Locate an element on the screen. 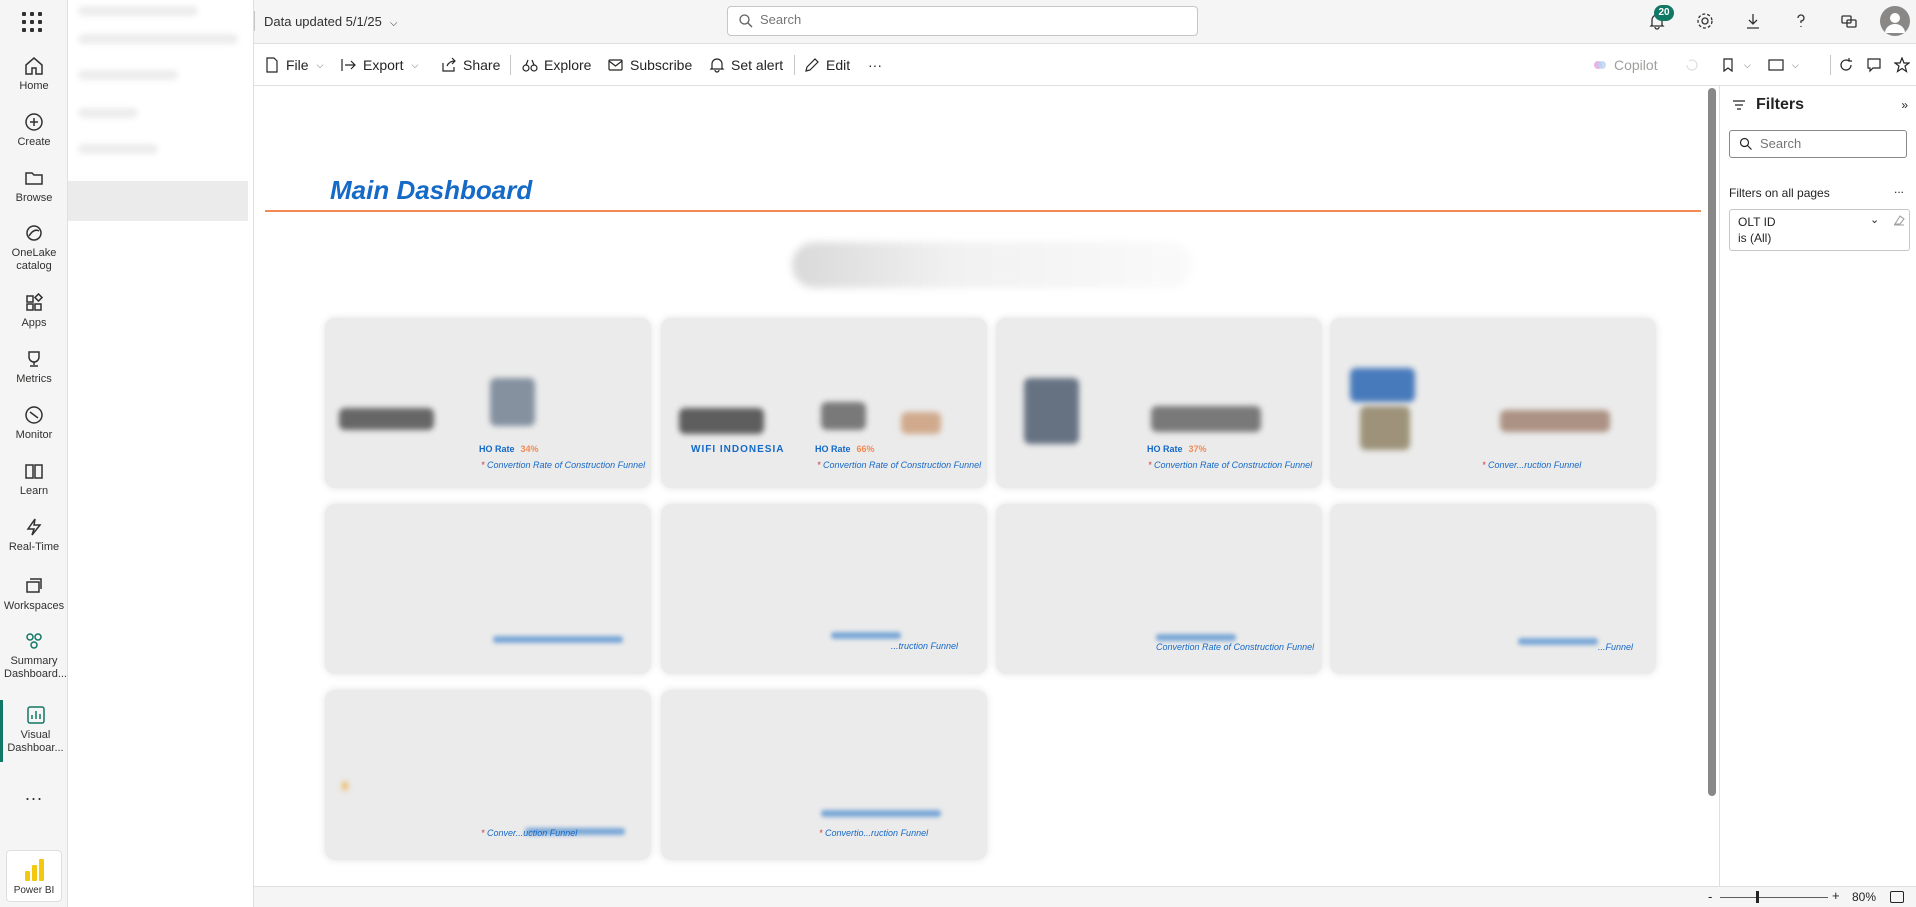 This screenshot has height=907, width=1916. book-icon is located at coordinates (34, 471).